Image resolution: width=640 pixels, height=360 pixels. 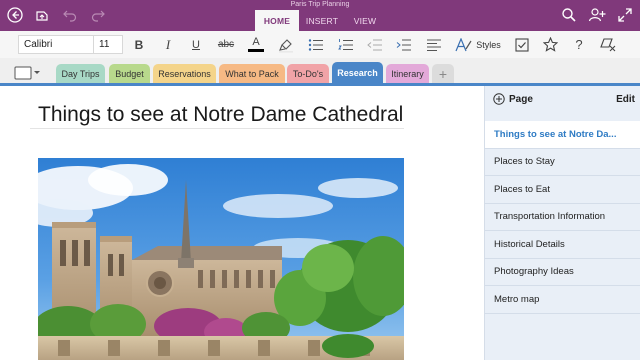 What do you see at coordinates (434, 44) in the screenshot?
I see `align-icon` at bounding box center [434, 44].